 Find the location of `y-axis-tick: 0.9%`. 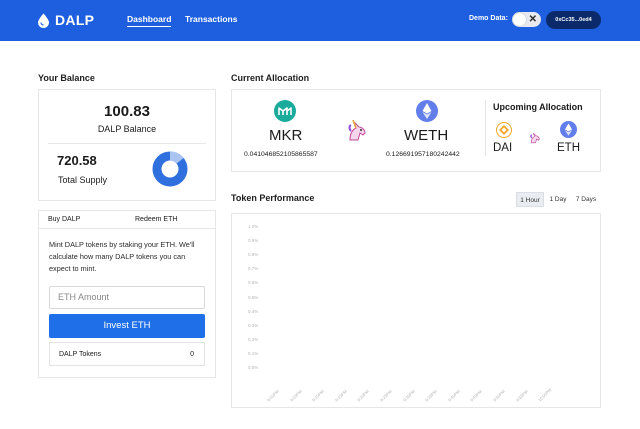

y-axis-tick: 0.9% is located at coordinates (253, 241).